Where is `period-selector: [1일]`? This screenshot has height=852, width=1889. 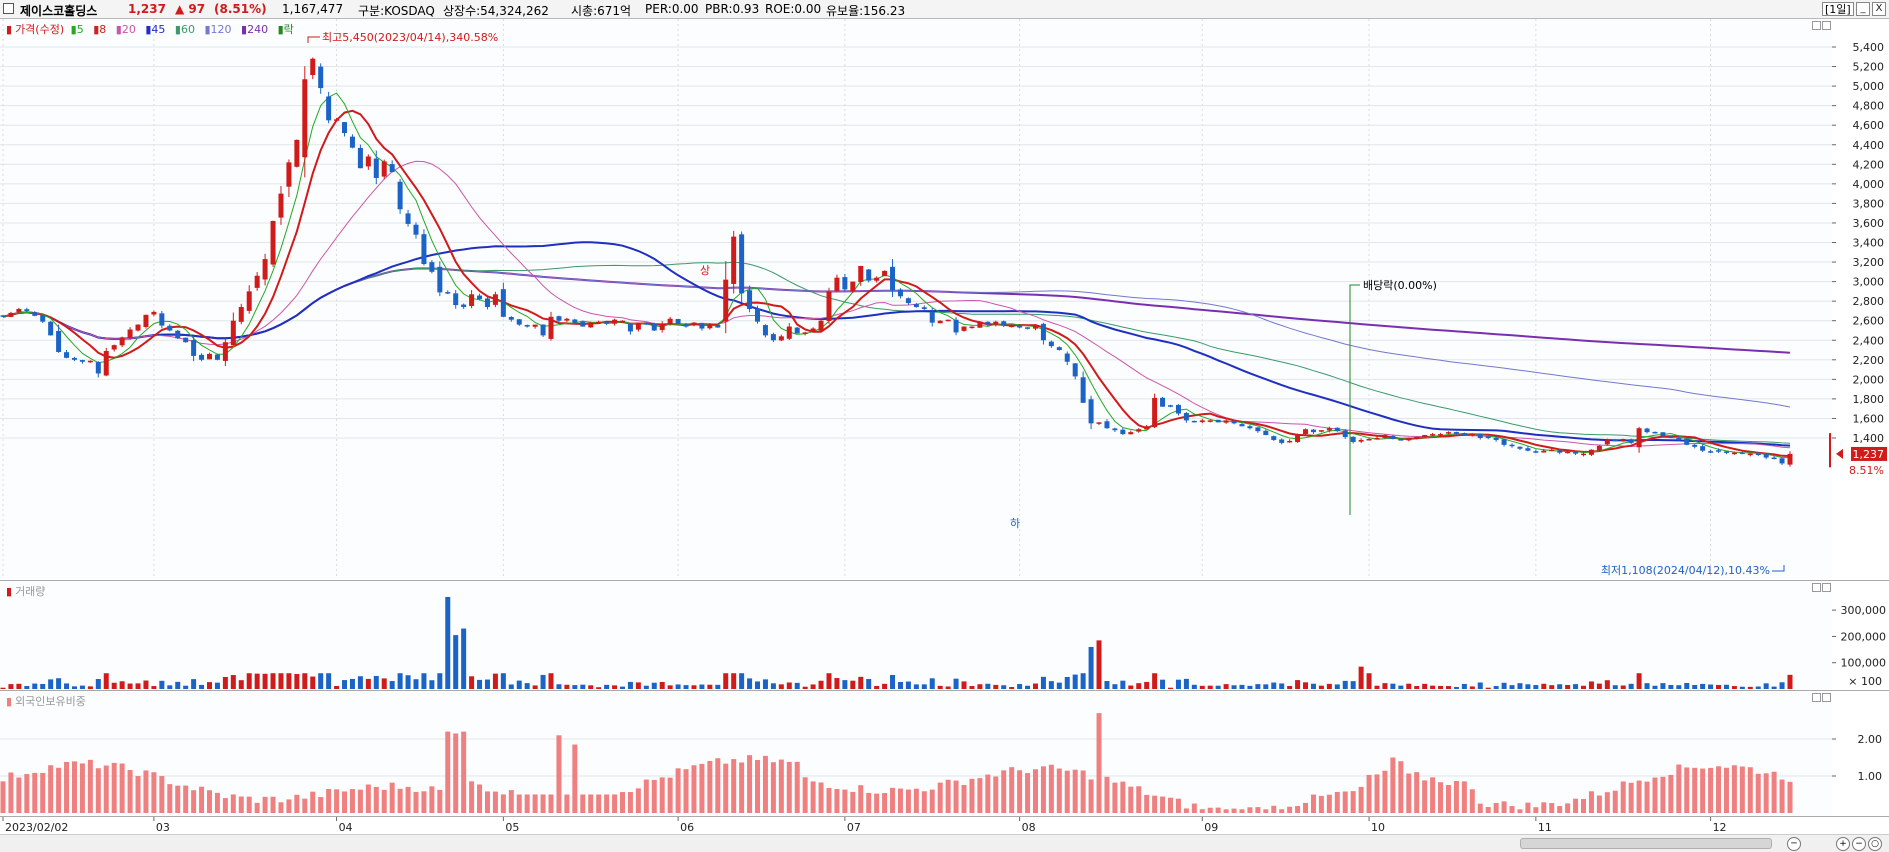 period-selector: [1일] is located at coordinates (1838, 9).